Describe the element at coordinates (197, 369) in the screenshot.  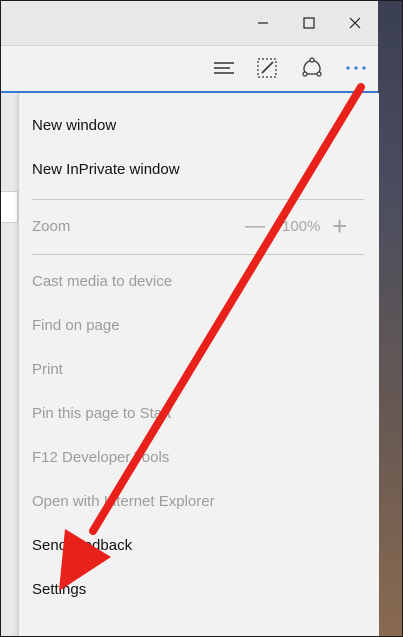
I see `menu-item-print: Print` at that location.